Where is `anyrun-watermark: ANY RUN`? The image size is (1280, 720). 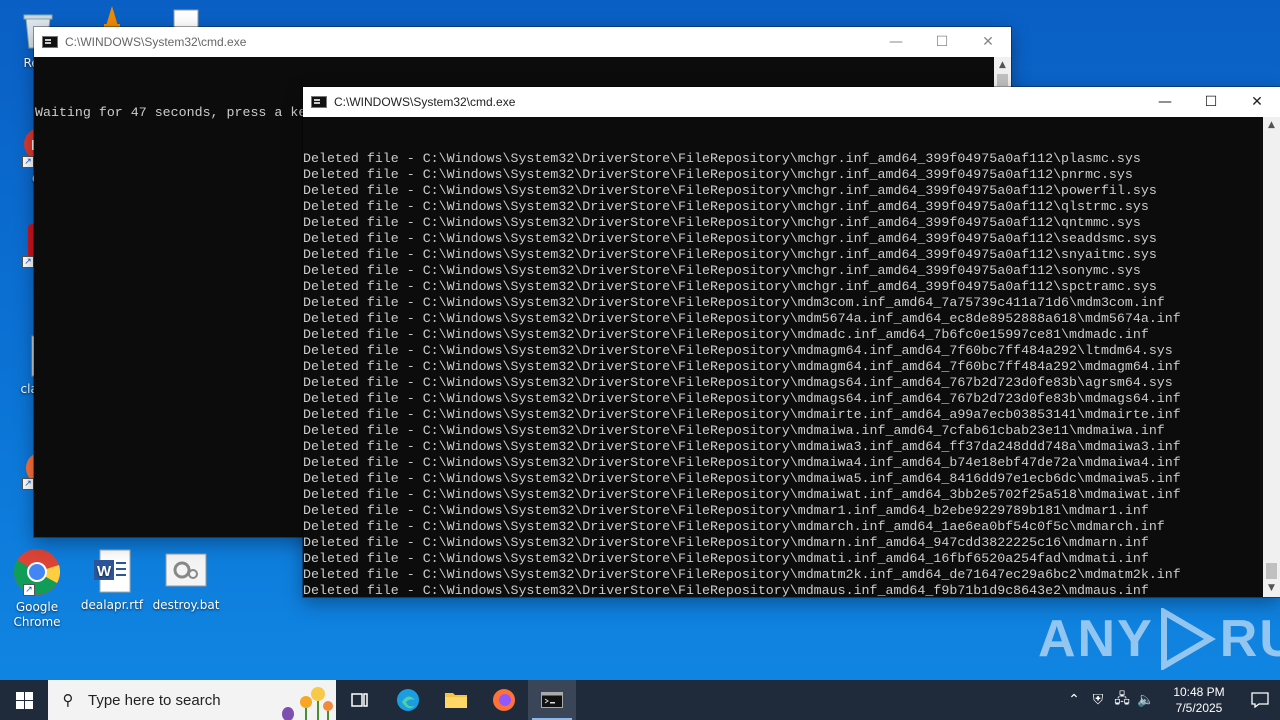 anyrun-watermark: ANY RUN is located at coordinates (1159, 639).